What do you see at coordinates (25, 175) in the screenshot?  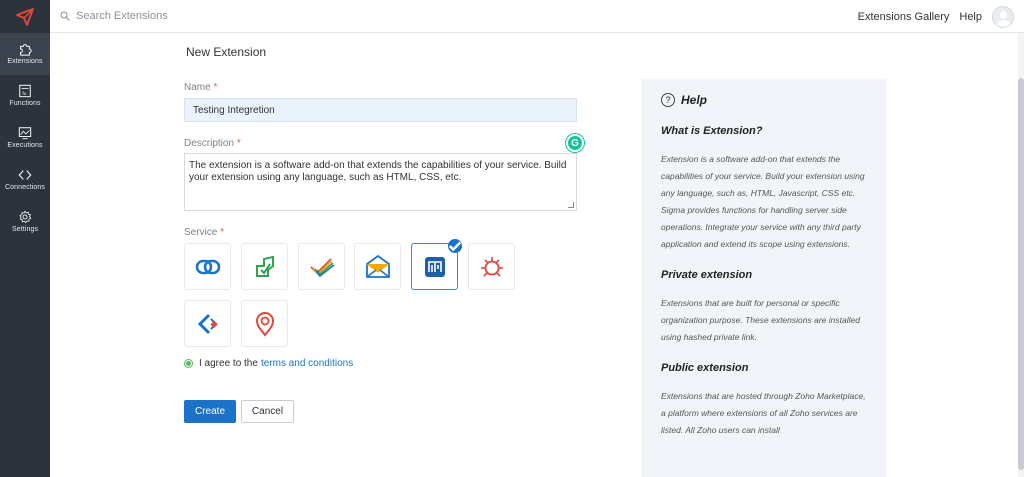 I see `connection-icon` at bounding box center [25, 175].